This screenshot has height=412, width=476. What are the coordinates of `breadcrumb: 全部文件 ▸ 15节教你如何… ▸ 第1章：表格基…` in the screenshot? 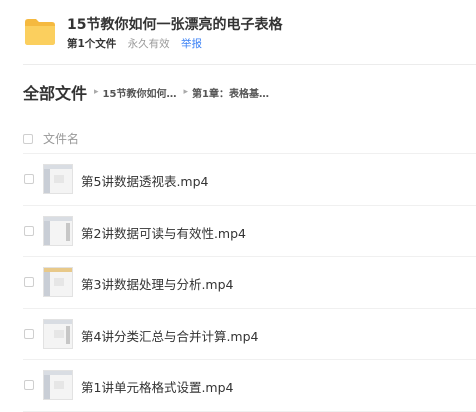 It's located at (146, 92).